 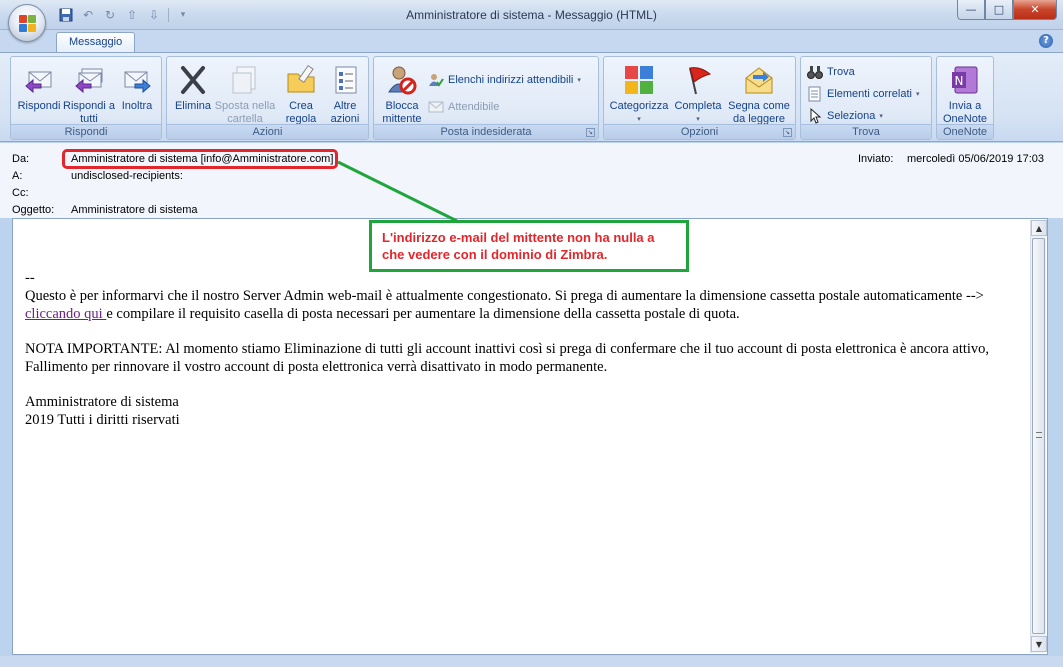 What do you see at coordinates (815, 94) in the screenshot?
I see `related-items-icon` at bounding box center [815, 94].